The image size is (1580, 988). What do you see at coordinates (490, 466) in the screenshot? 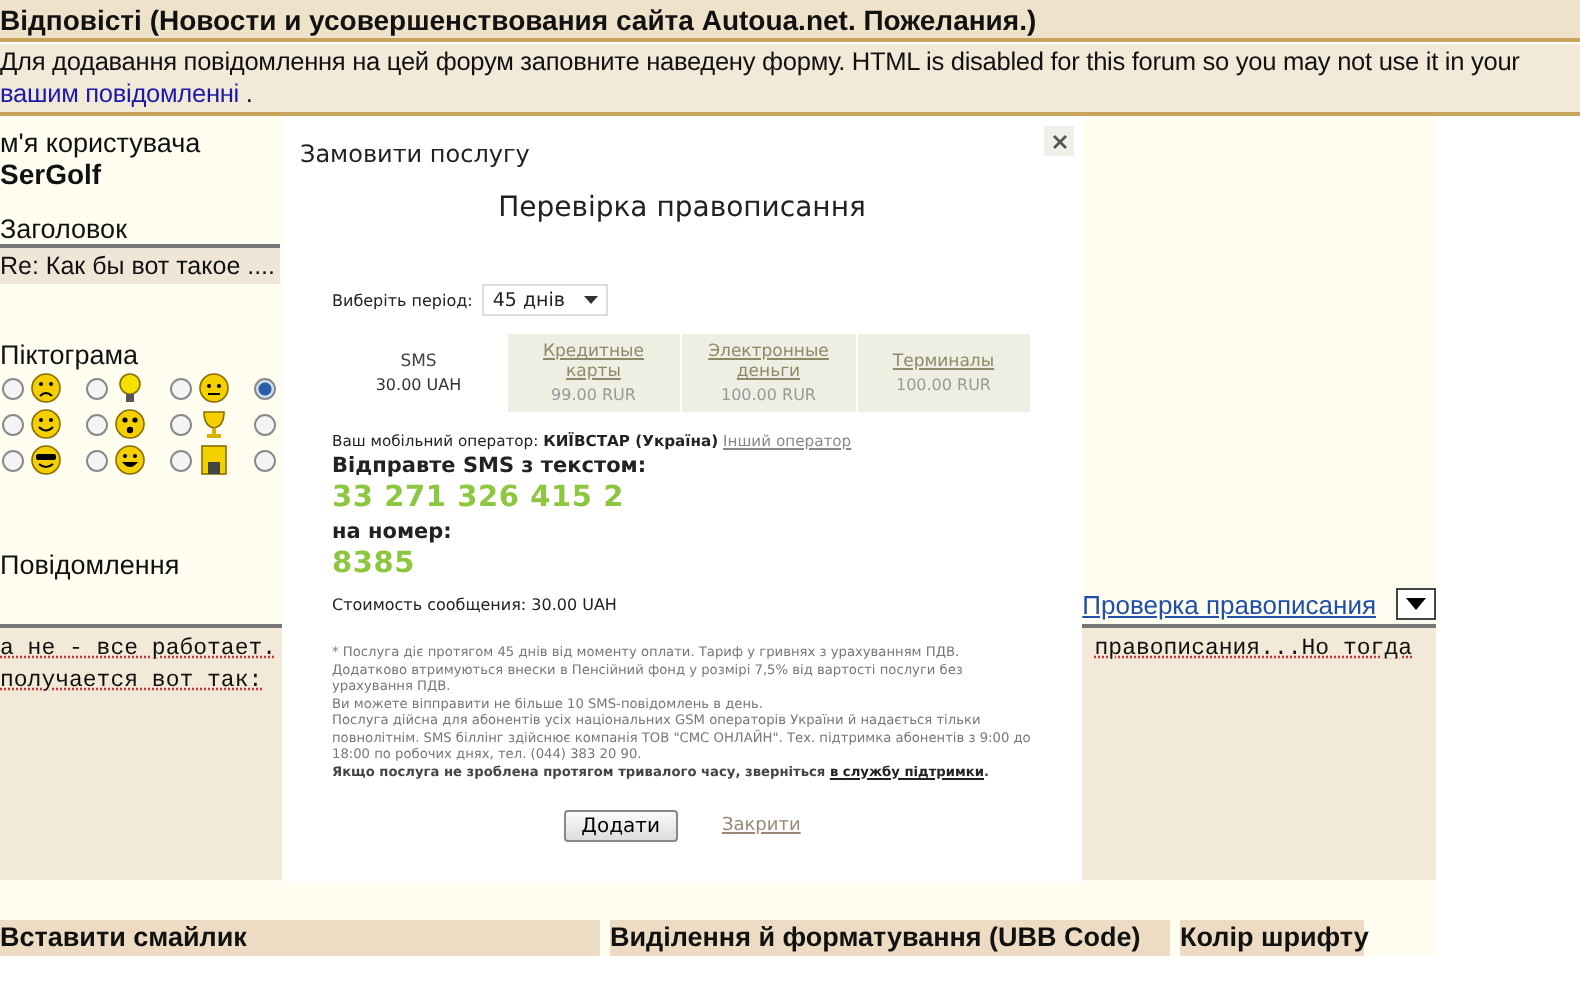
I see `send-label: Відправте SMS з текстом:` at bounding box center [490, 466].